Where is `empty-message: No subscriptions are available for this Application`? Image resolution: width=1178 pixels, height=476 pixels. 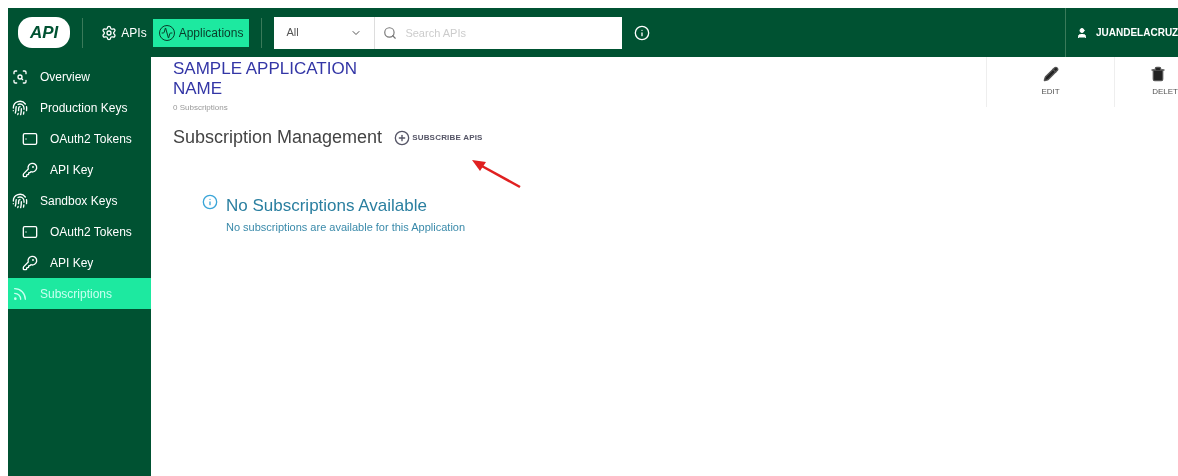
empty-message: No subscriptions are available for this Application is located at coordinates (346, 227).